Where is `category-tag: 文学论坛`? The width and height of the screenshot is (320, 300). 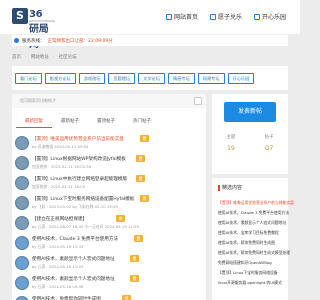
category-tag: 文学论坛 is located at coordinates (152, 78).